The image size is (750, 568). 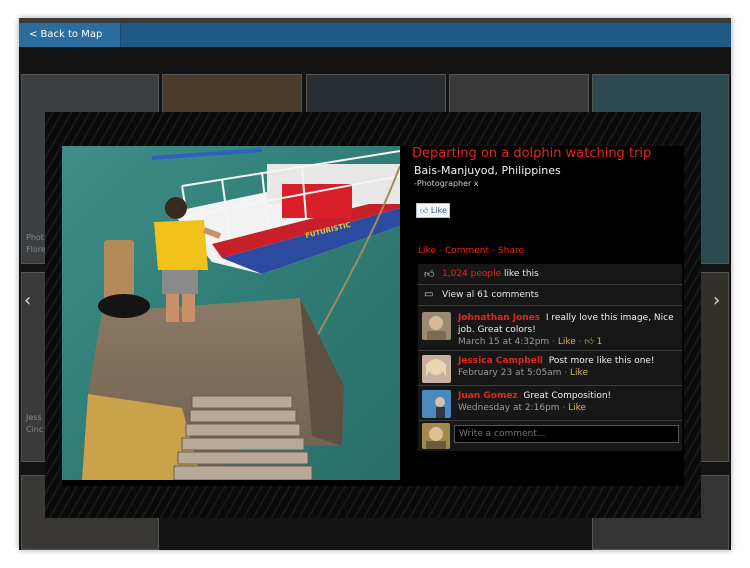 What do you see at coordinates (70, 35) in the screenshot?
I see `back-to-map-button: < Back to Map` at bounding box center [70, 35].